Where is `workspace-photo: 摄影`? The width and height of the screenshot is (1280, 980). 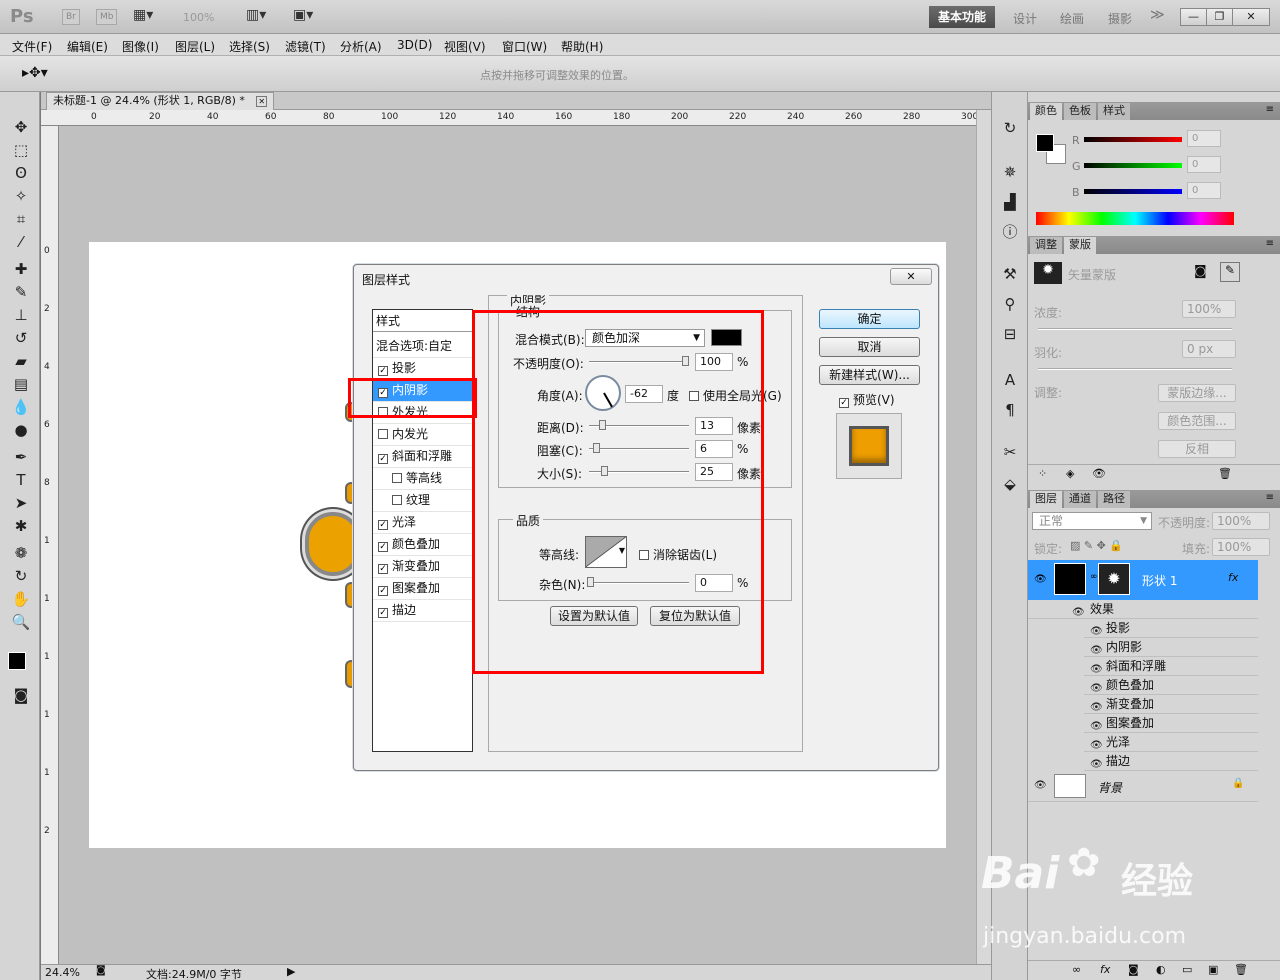
workspace-photo: 摄影 is located at coordinates (1120, 18).